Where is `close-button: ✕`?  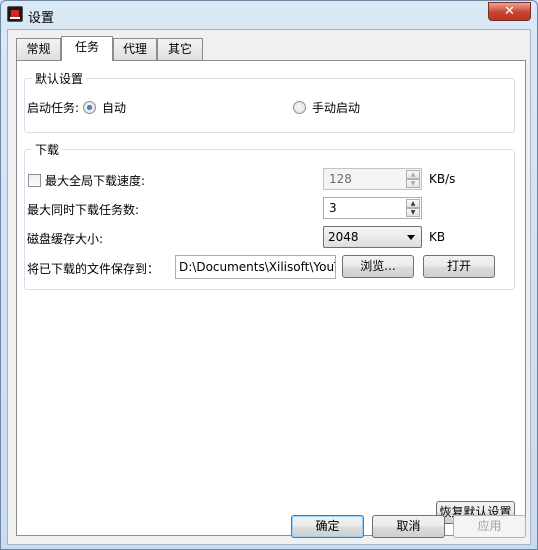
close-button: ✕ is located at coordinates (509, 11).